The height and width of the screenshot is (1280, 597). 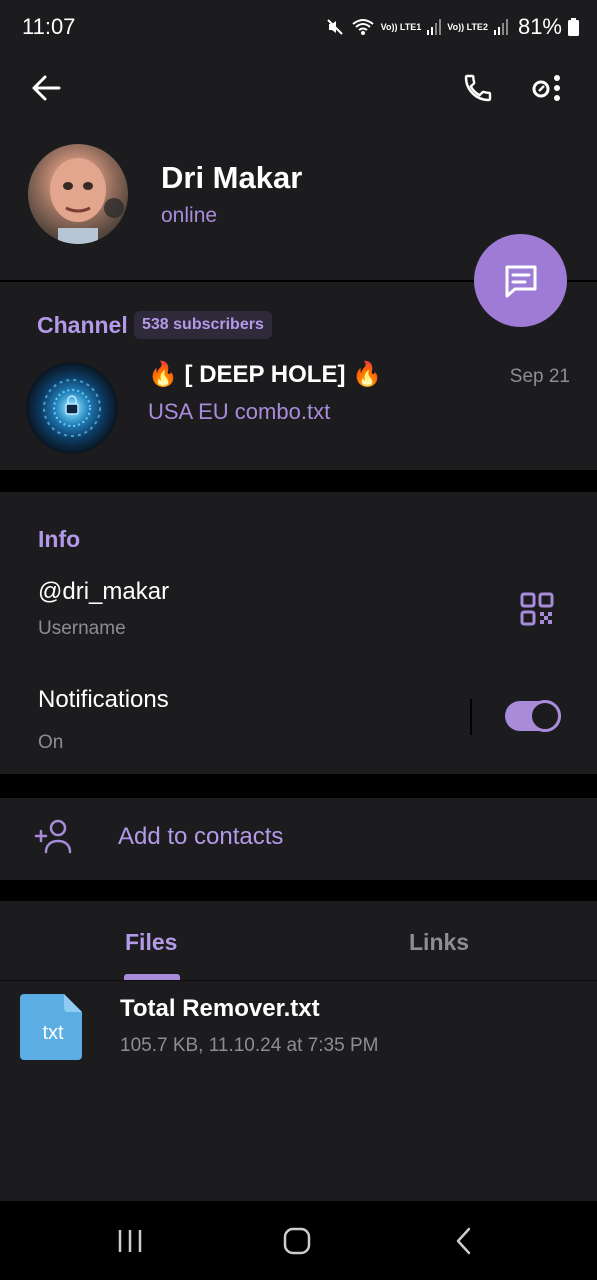 I want to click on message-icon, so click(x=520, y=281).